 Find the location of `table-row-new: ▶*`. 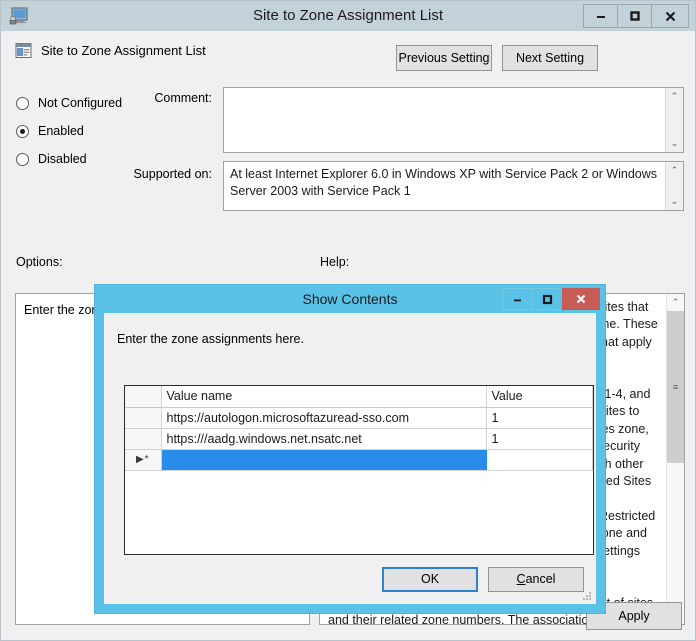

table-row-new: ▶* is located at coordinates (359, 460).